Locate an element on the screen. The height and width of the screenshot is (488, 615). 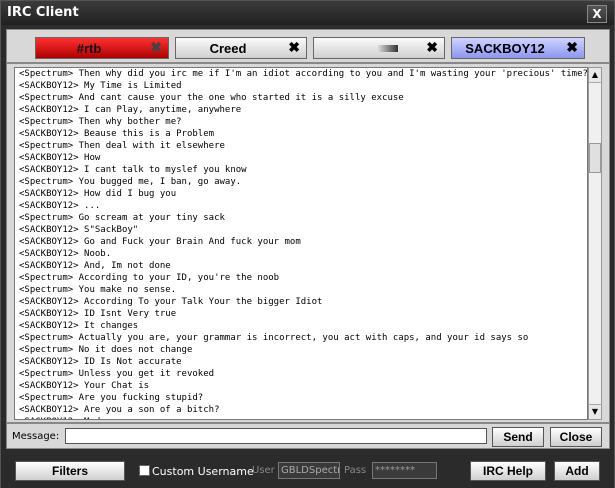
tab-label: Creed is located at coordinates (228, 48).